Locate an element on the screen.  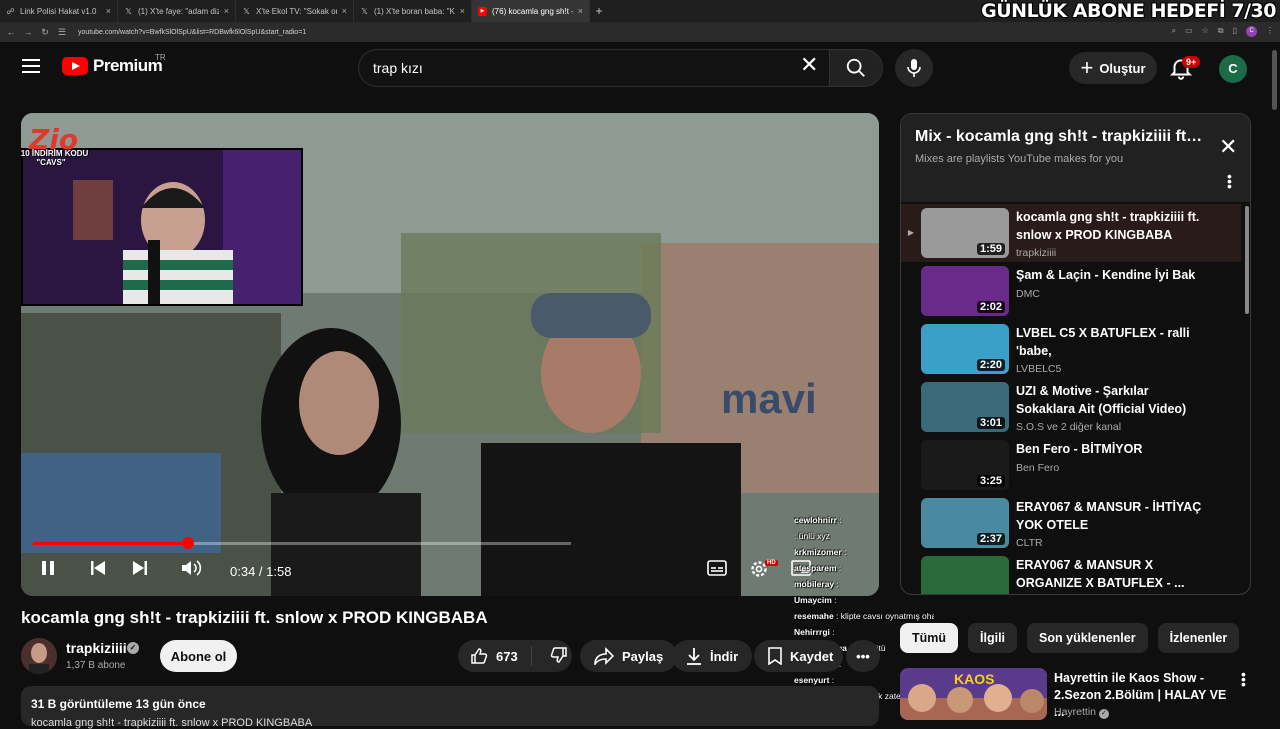
address-bar-icons: ⌕ ▭ ☆ ⧉ ▯ C ⋮ is located at coordinates (1223, 31).